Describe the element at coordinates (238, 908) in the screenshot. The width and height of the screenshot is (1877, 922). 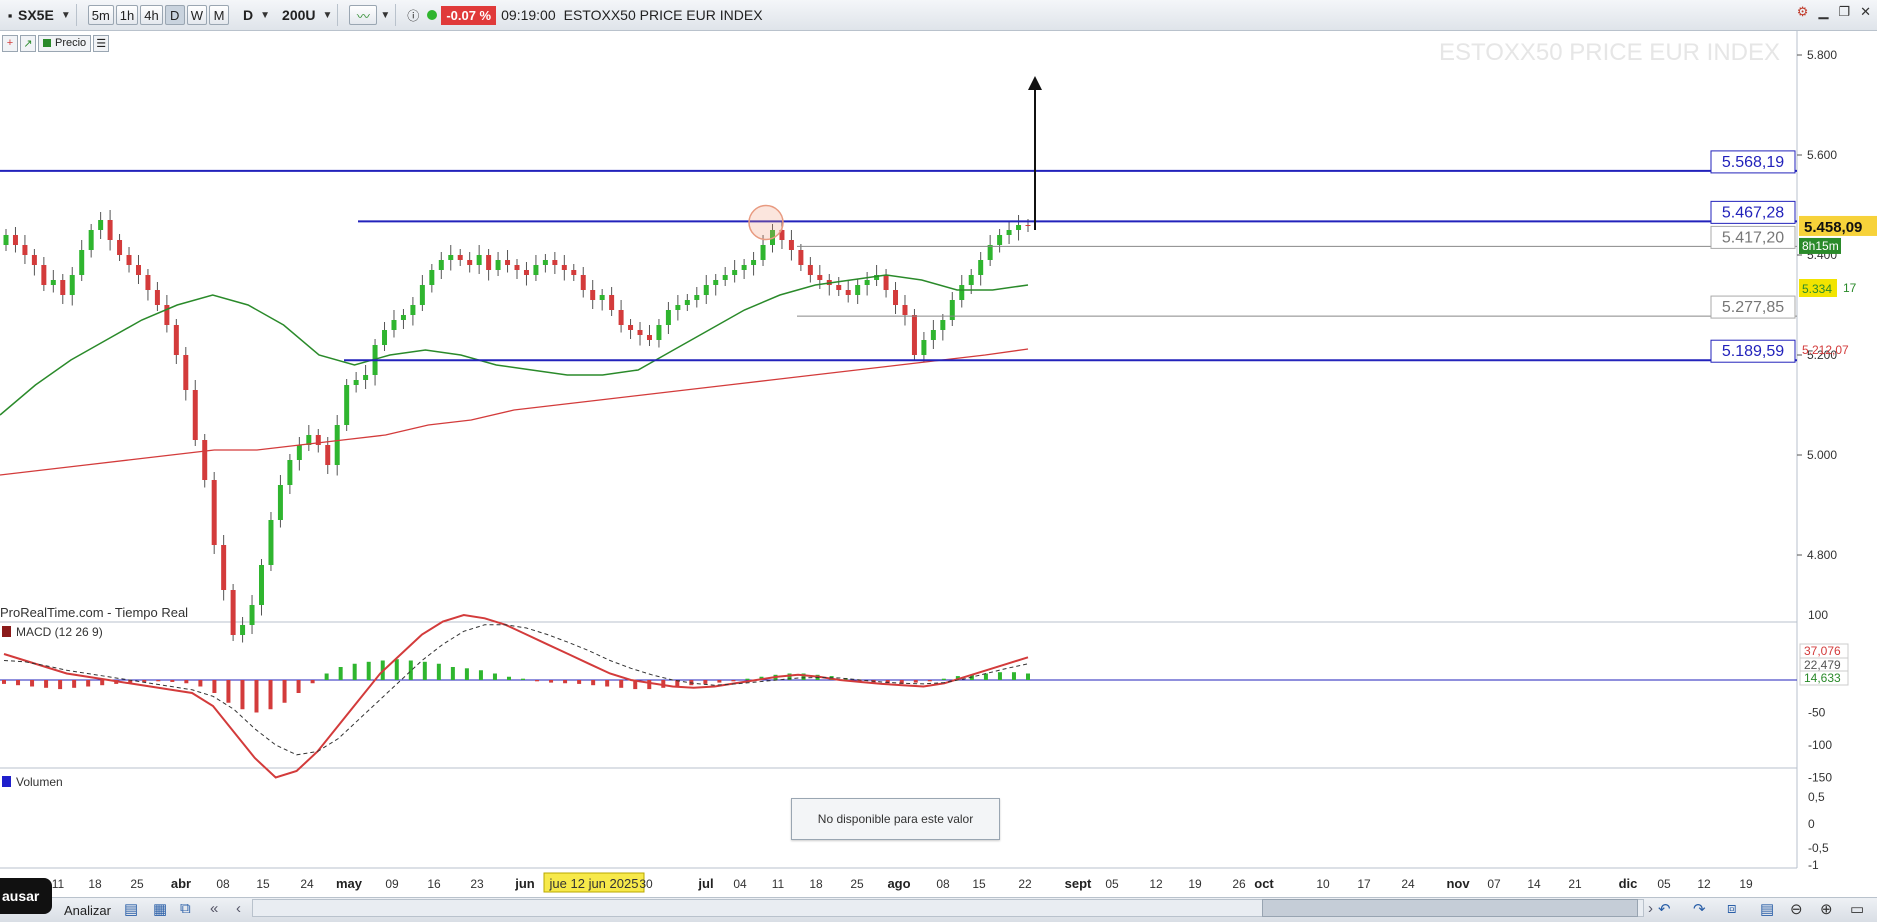
I see `scroll-prev-icon: ‹` at that location.